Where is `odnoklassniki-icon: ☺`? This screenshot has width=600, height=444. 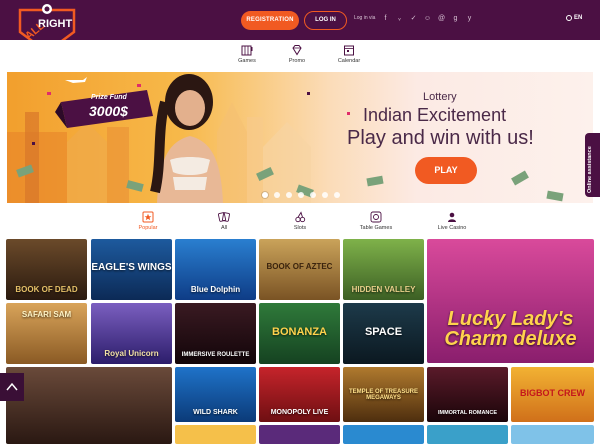
odnoklassniki-icon: ☺ is located at coordinates (427, 18).